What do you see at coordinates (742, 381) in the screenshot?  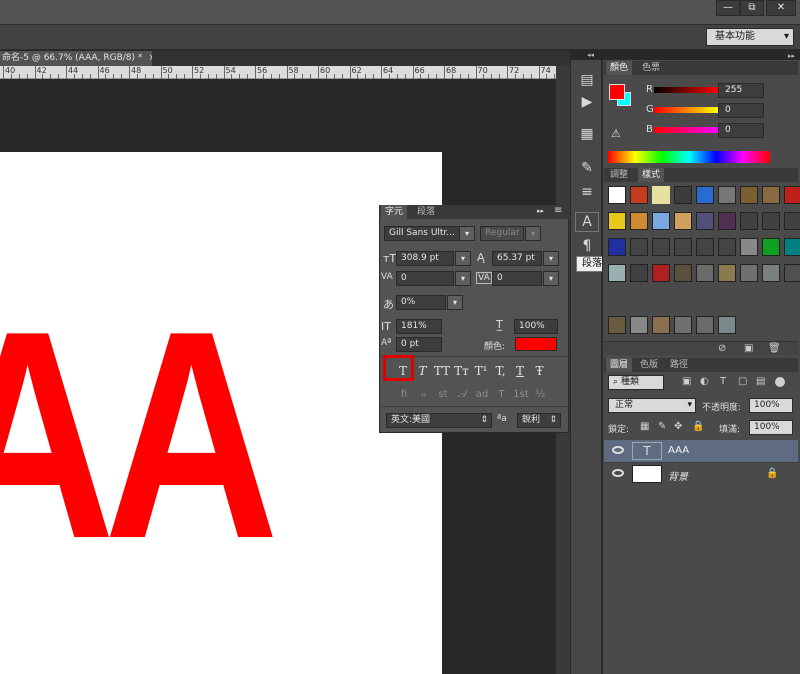 I see `shape-filter-icon: ▢` at bounding box center [742, 381].